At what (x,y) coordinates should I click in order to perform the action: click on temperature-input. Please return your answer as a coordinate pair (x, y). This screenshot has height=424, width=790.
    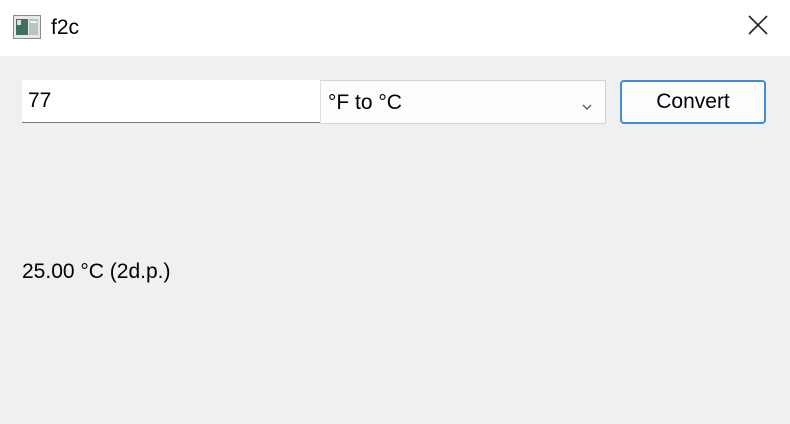
    Looking at the image, I should click on (171, 101).